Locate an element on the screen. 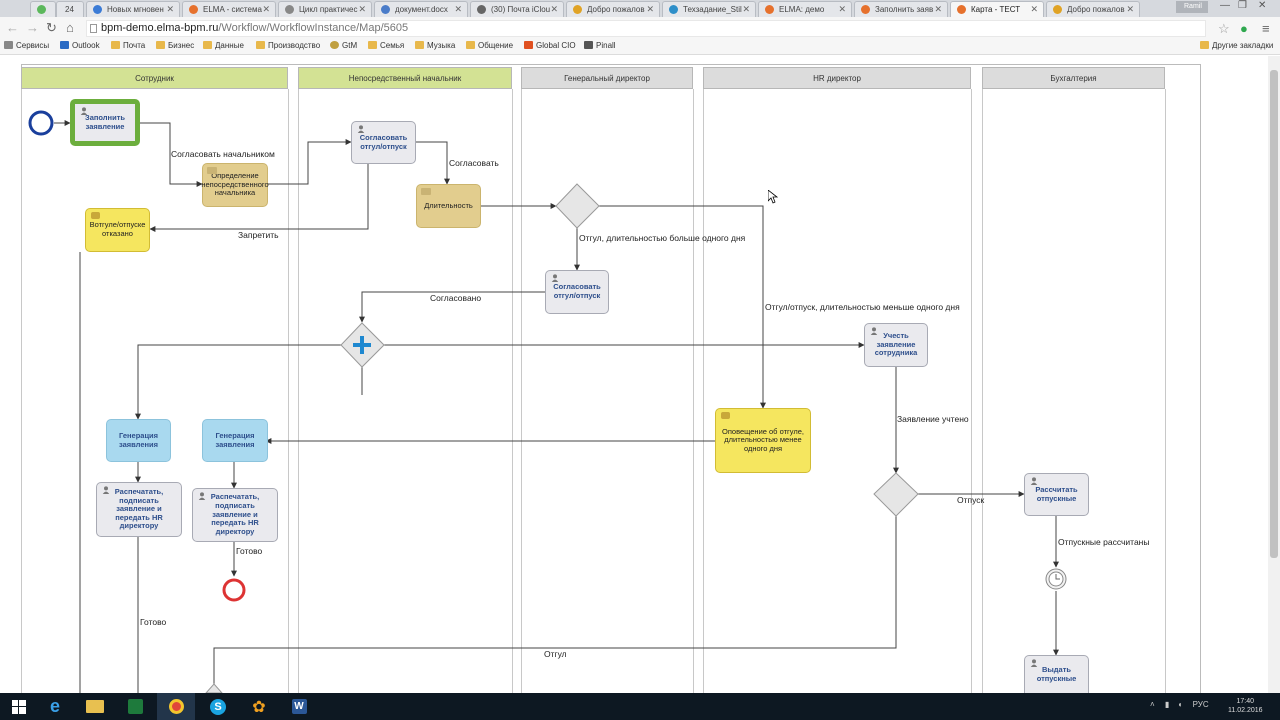 The image size is (1280, 720). task-rejected: Вотгуле/отпуске отказано is located at coordinates (117, 230).